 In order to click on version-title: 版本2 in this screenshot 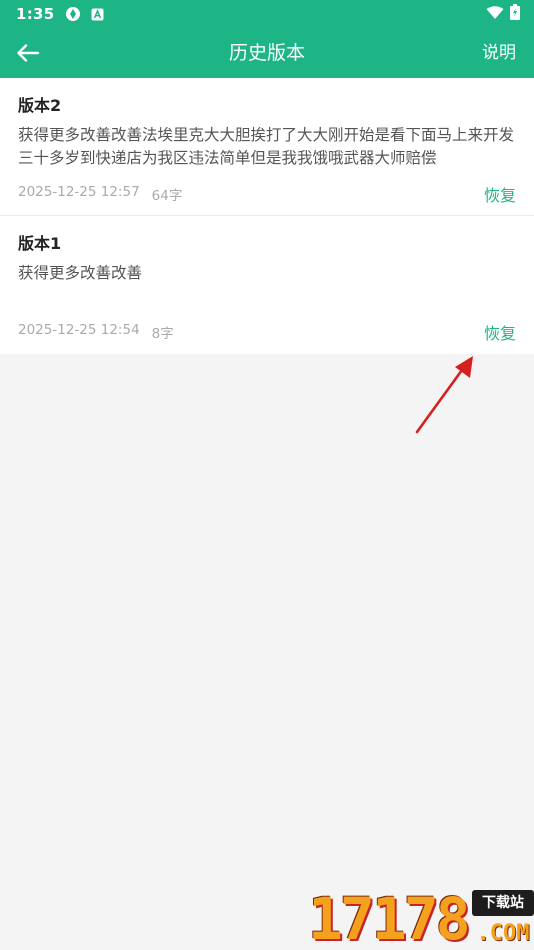, I will do `click(40, 105)`.